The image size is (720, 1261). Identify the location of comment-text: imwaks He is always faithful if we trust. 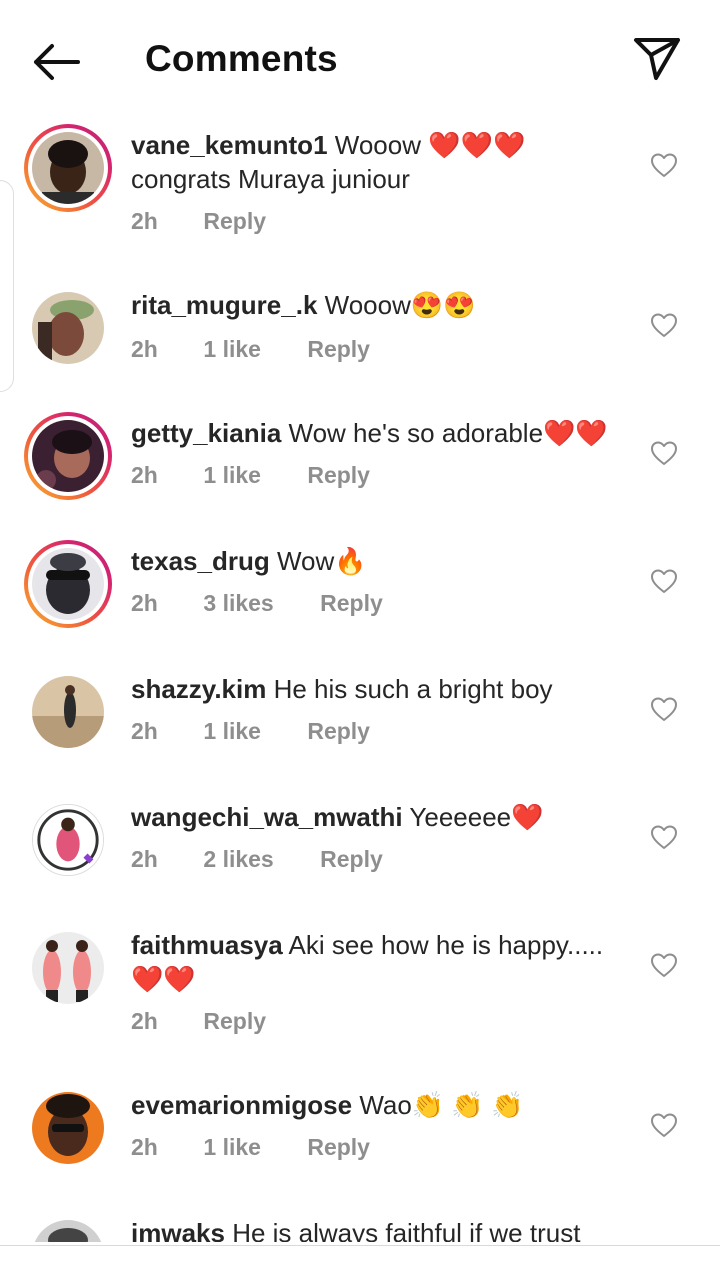
(381, 1229).